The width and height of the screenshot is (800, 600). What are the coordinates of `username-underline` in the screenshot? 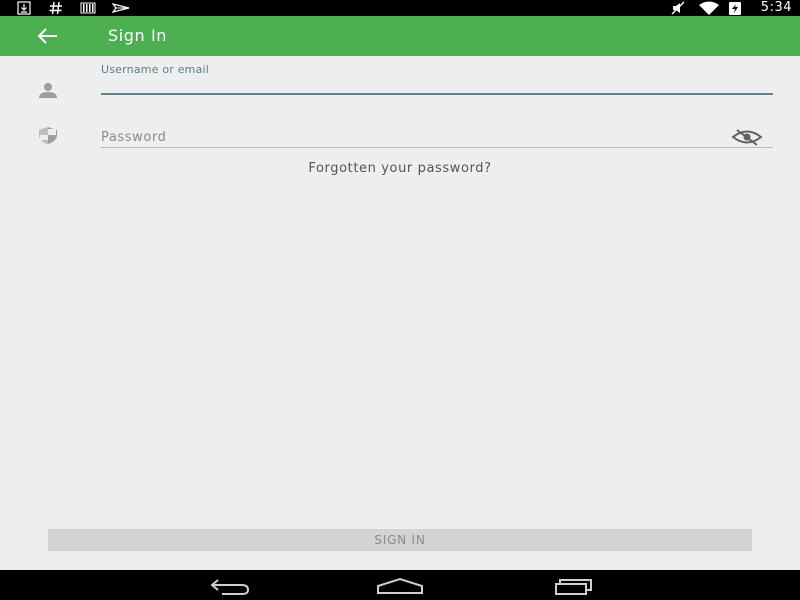 It's located at (437, 94).